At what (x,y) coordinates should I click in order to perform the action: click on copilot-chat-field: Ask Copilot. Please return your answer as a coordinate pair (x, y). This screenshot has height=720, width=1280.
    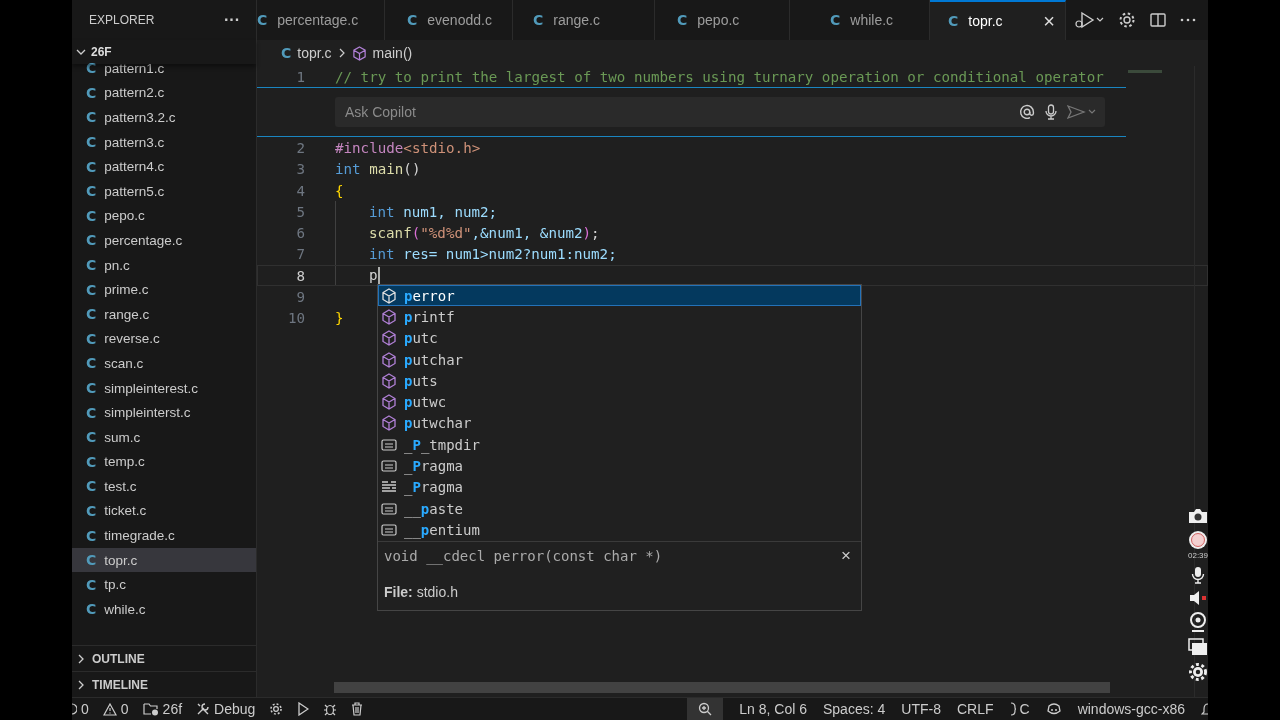
    Looking at the image, I should click on (720, 112).